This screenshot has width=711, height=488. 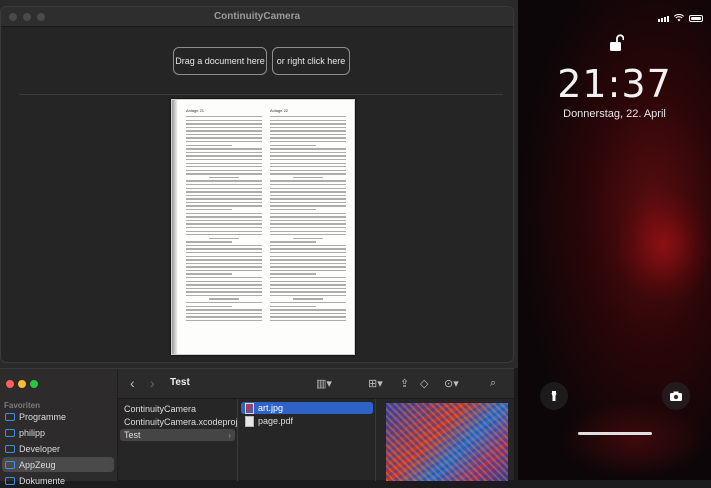 What do you see at coordinates (311, 61) in the screenshot?
I see `right-click-button: or right click here` at bounding box center [311, 61].